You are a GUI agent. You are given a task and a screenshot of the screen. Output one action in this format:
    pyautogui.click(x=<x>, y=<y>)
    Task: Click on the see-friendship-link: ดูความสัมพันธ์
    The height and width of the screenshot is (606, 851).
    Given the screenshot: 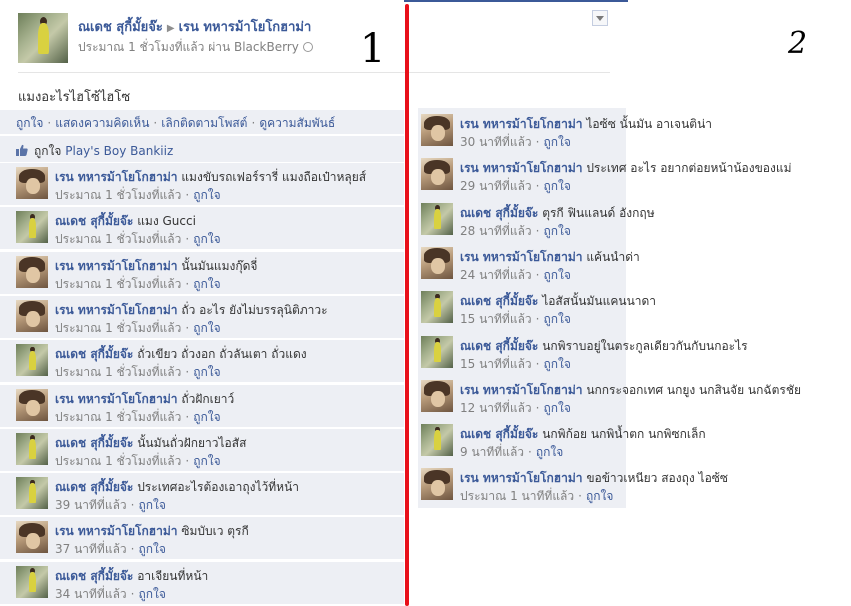 What is the action you would take?
    pyautogui.click(x=297, y=123)
    